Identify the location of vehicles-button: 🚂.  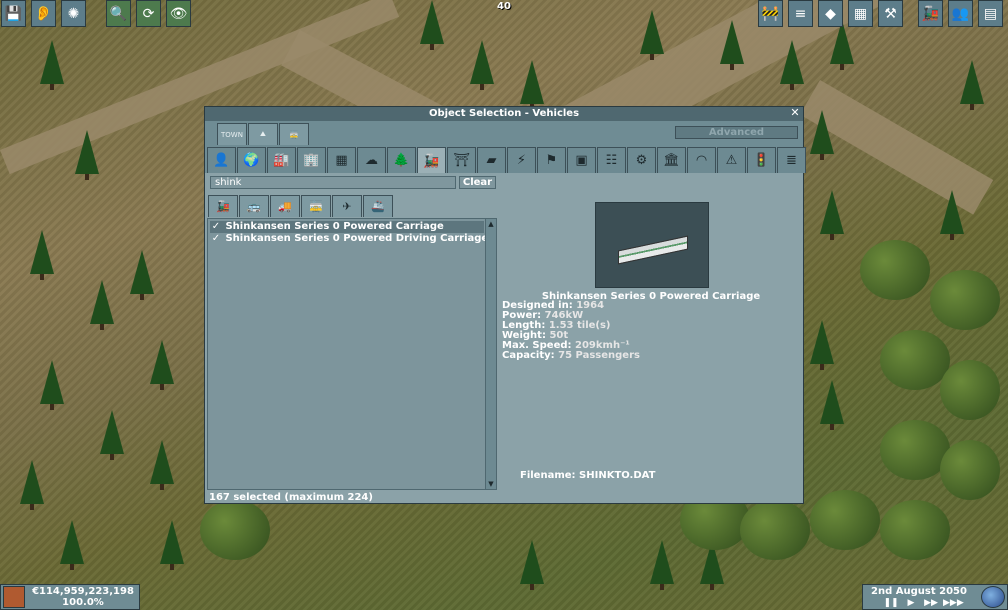
(930, 13).